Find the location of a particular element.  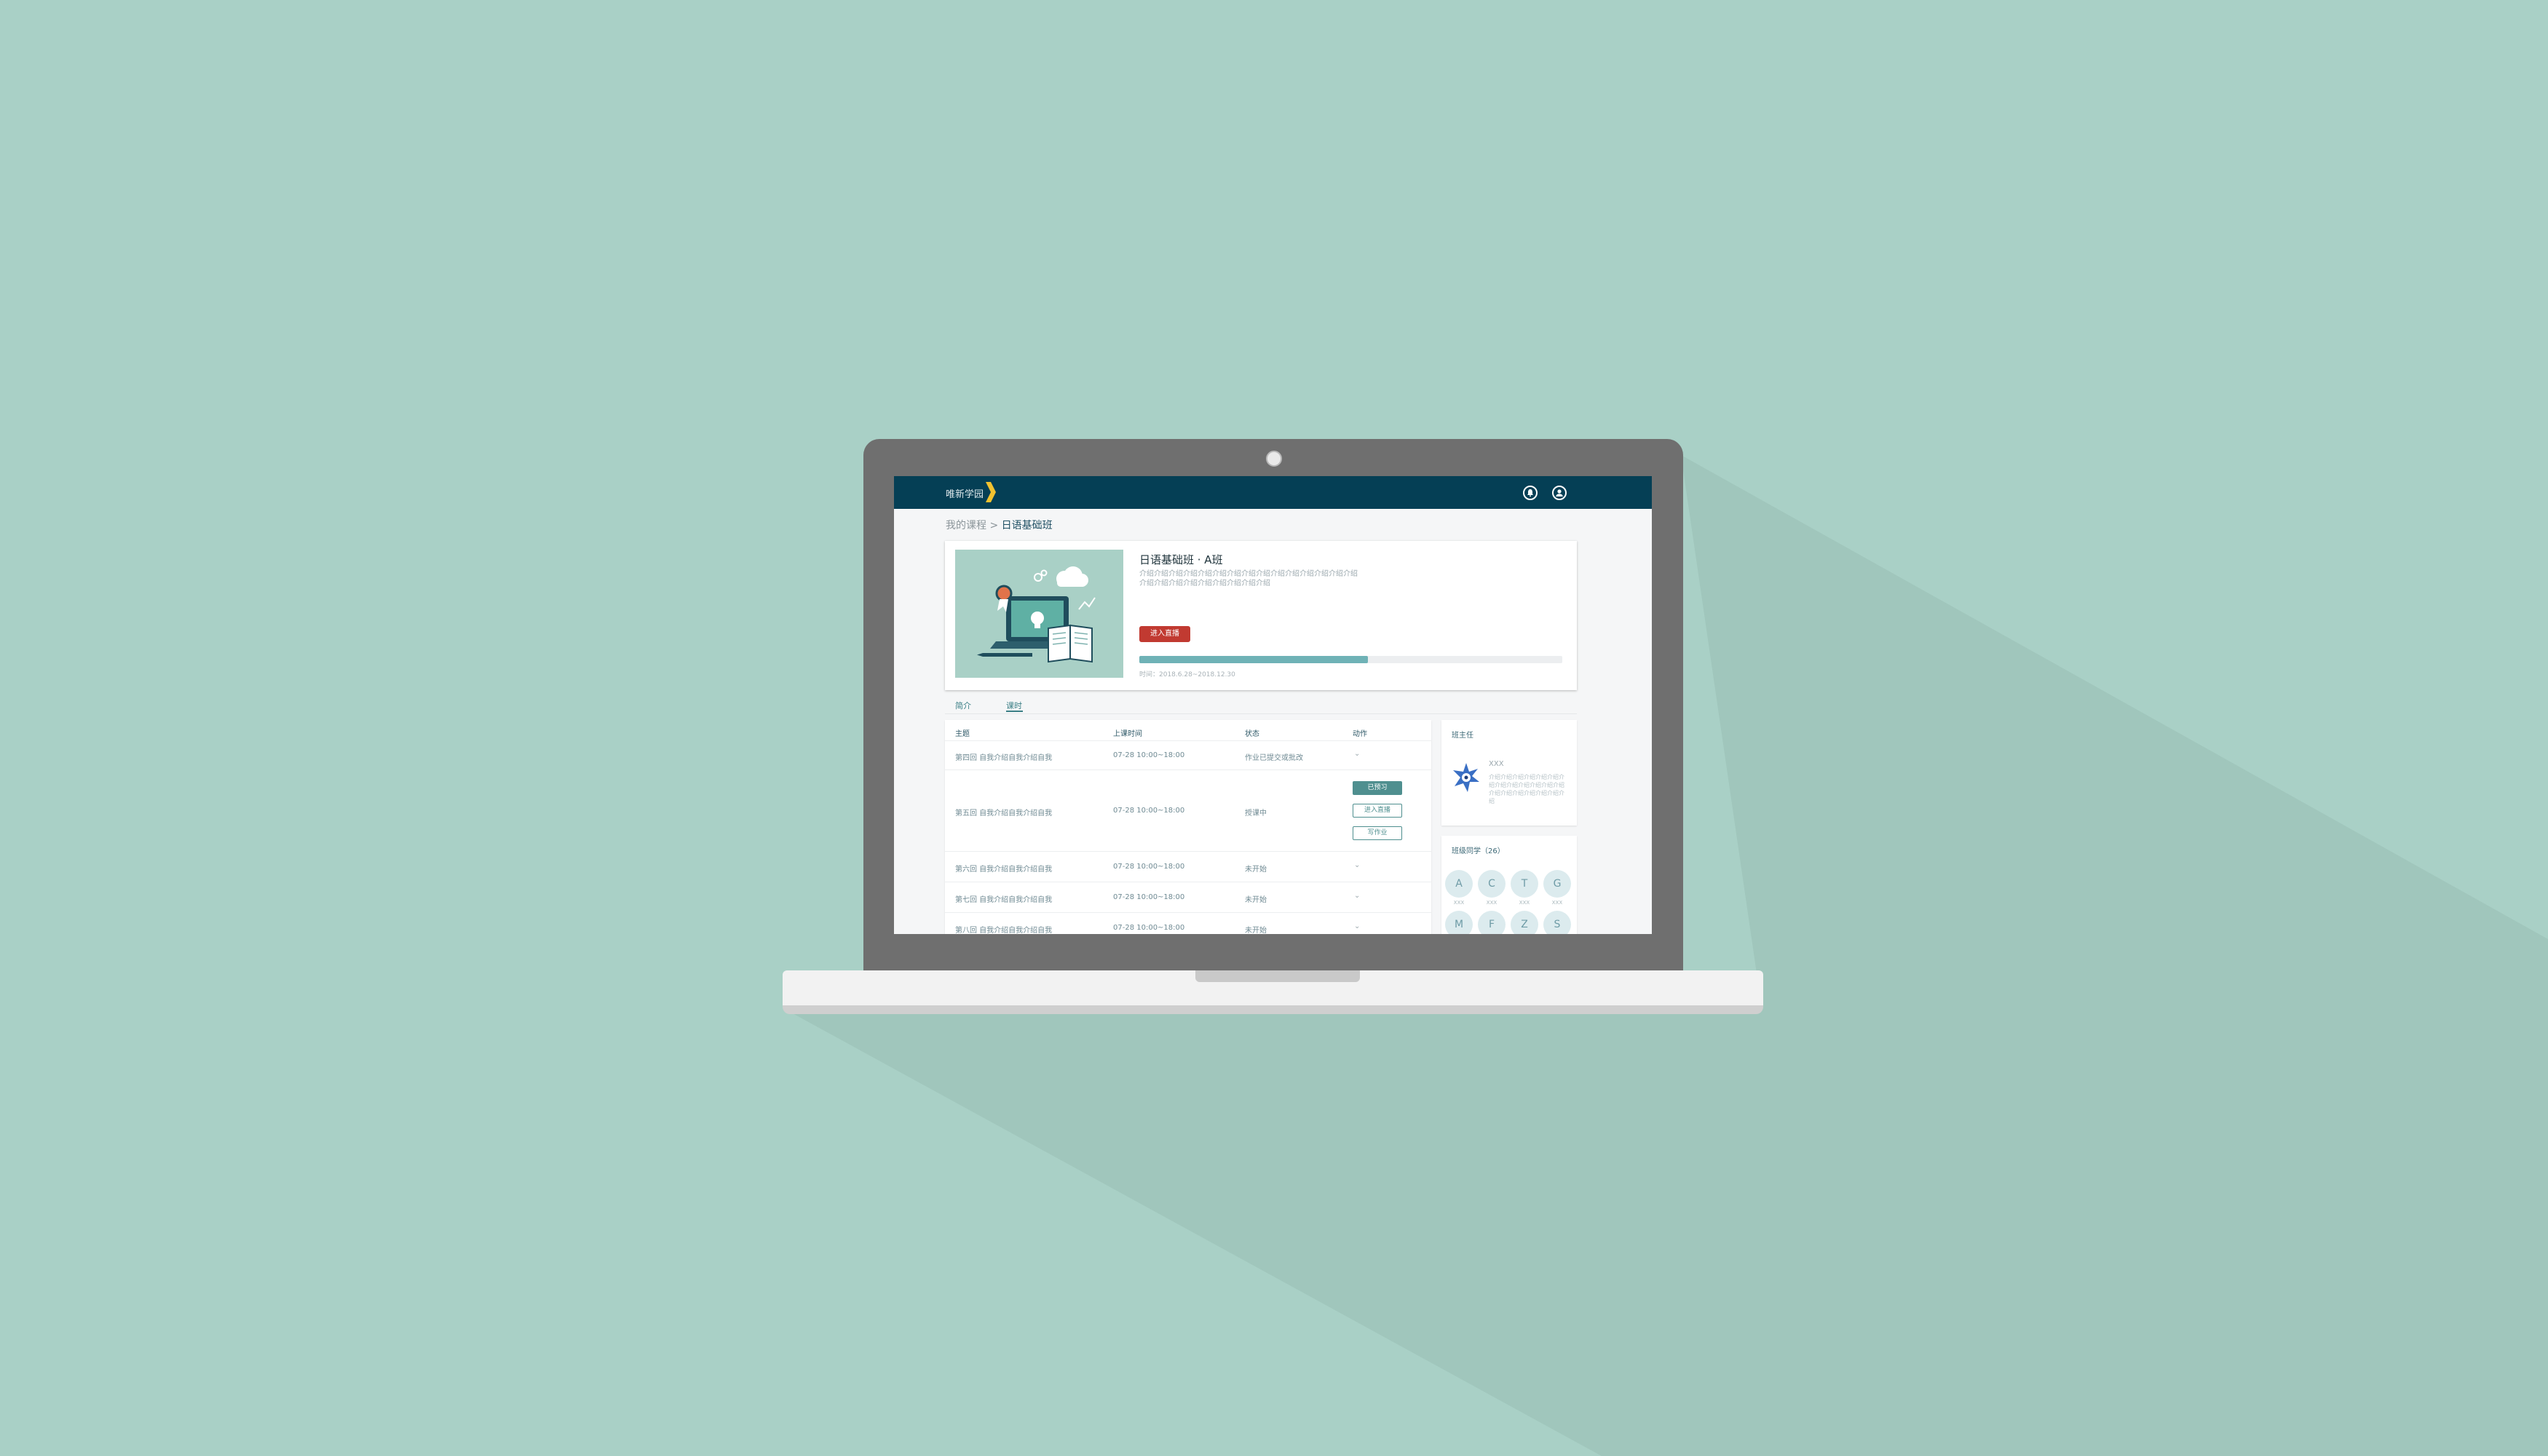

user-icon is located at coordinates (1559, 493).